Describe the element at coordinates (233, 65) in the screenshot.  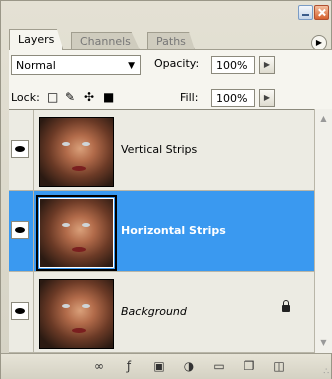
I see `opacity-input: 100%` at that location.